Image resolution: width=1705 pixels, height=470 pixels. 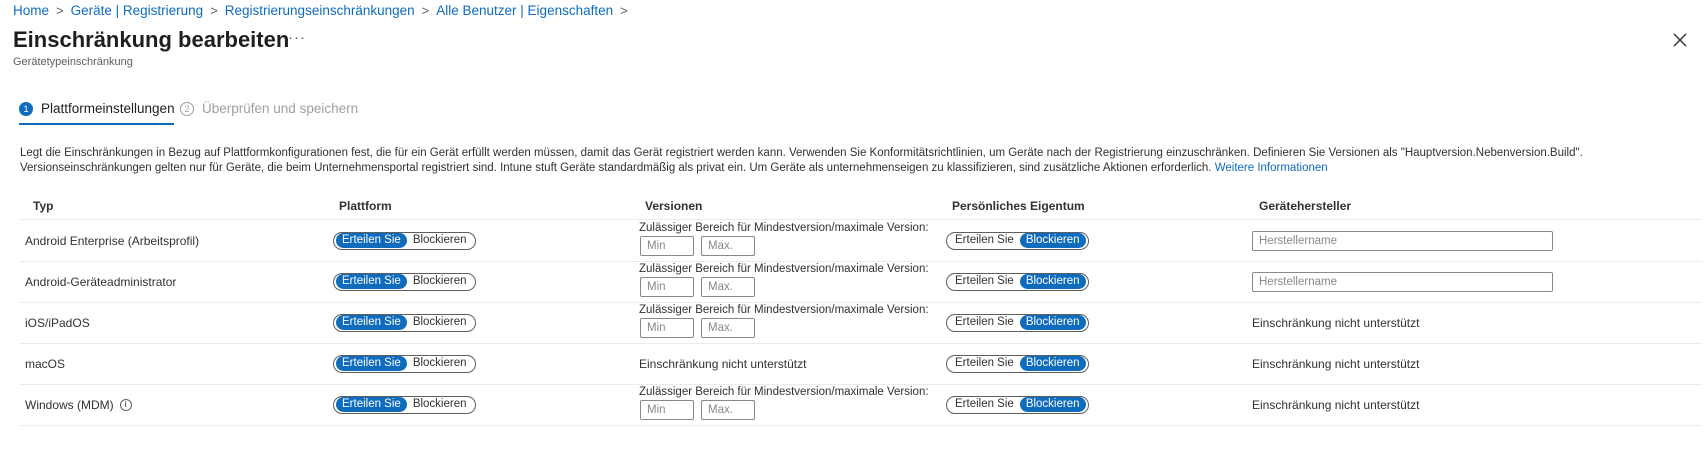 I want to click on step-label: Überprüfen und speichern, so click(x=280, y=108).